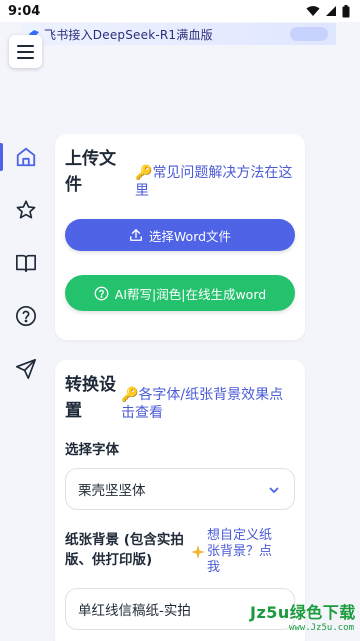  Describe the element at coordinates (128, 34) in the screenshot. I see `banner-text: 飞书接入DeepSeek-R1满血版` at that location.